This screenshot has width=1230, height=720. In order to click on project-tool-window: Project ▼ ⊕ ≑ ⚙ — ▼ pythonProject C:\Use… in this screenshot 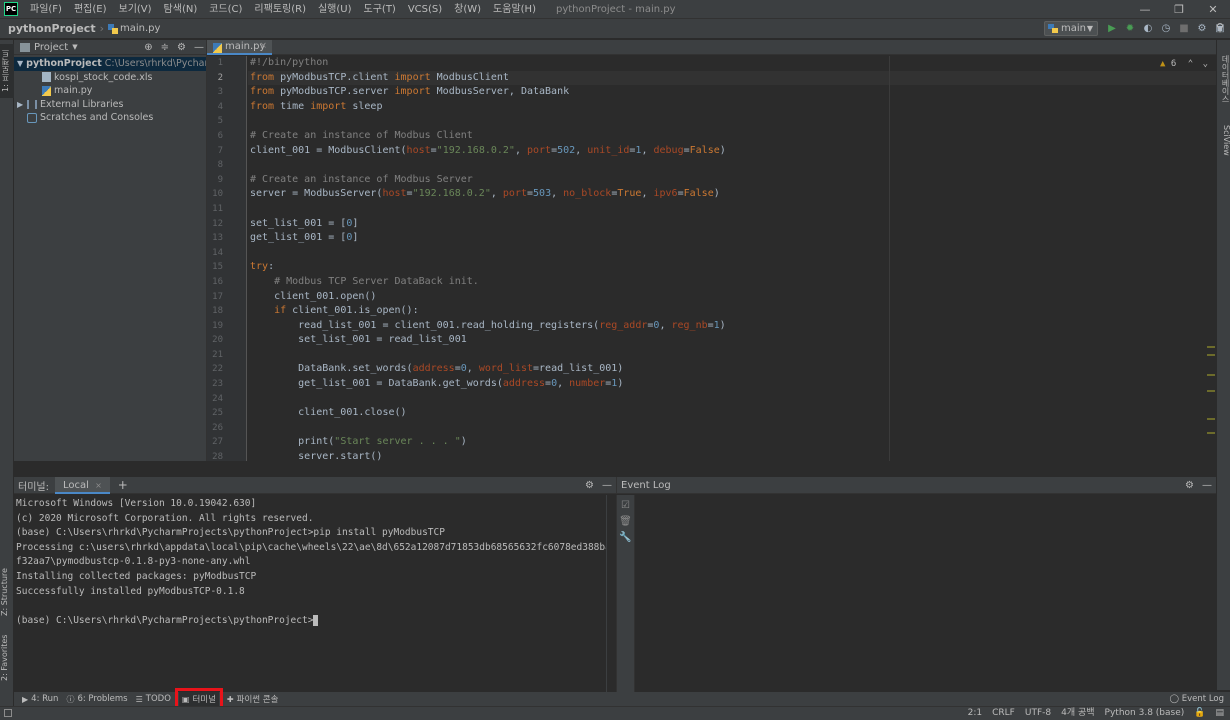, I will do `click(110, 258)`.